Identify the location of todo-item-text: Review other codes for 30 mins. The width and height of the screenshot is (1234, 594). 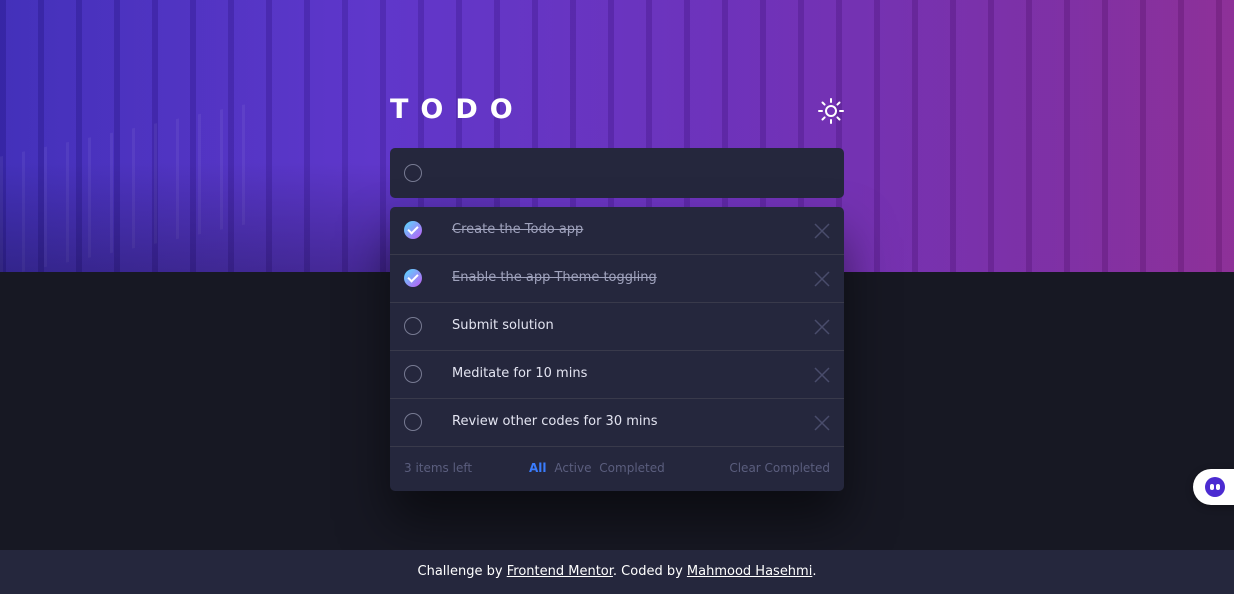
(555, 421).